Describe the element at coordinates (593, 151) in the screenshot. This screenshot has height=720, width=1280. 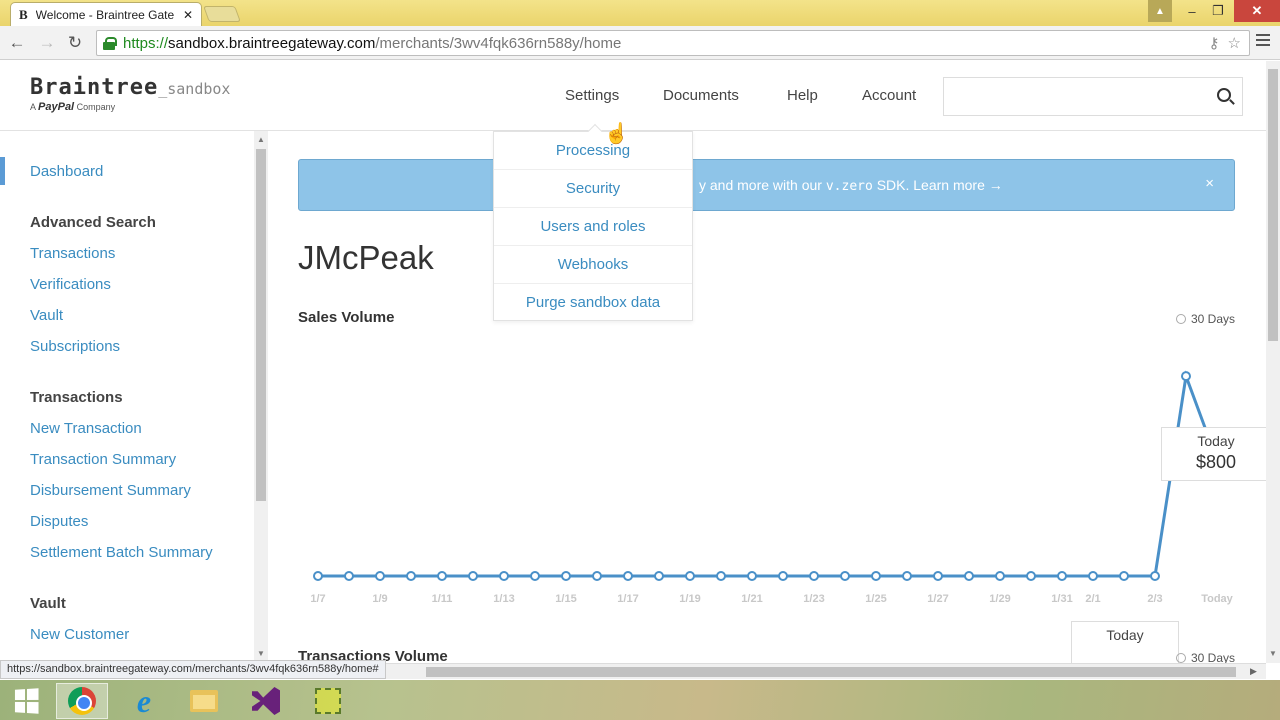
I see `menu-item-processing: Processing` at that location.